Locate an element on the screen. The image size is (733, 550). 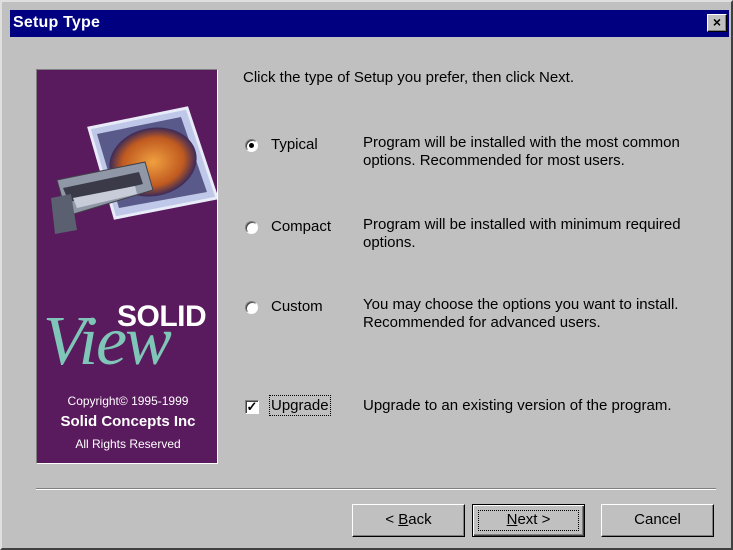
compact-label: Compact is located at coordinates (301, 226).